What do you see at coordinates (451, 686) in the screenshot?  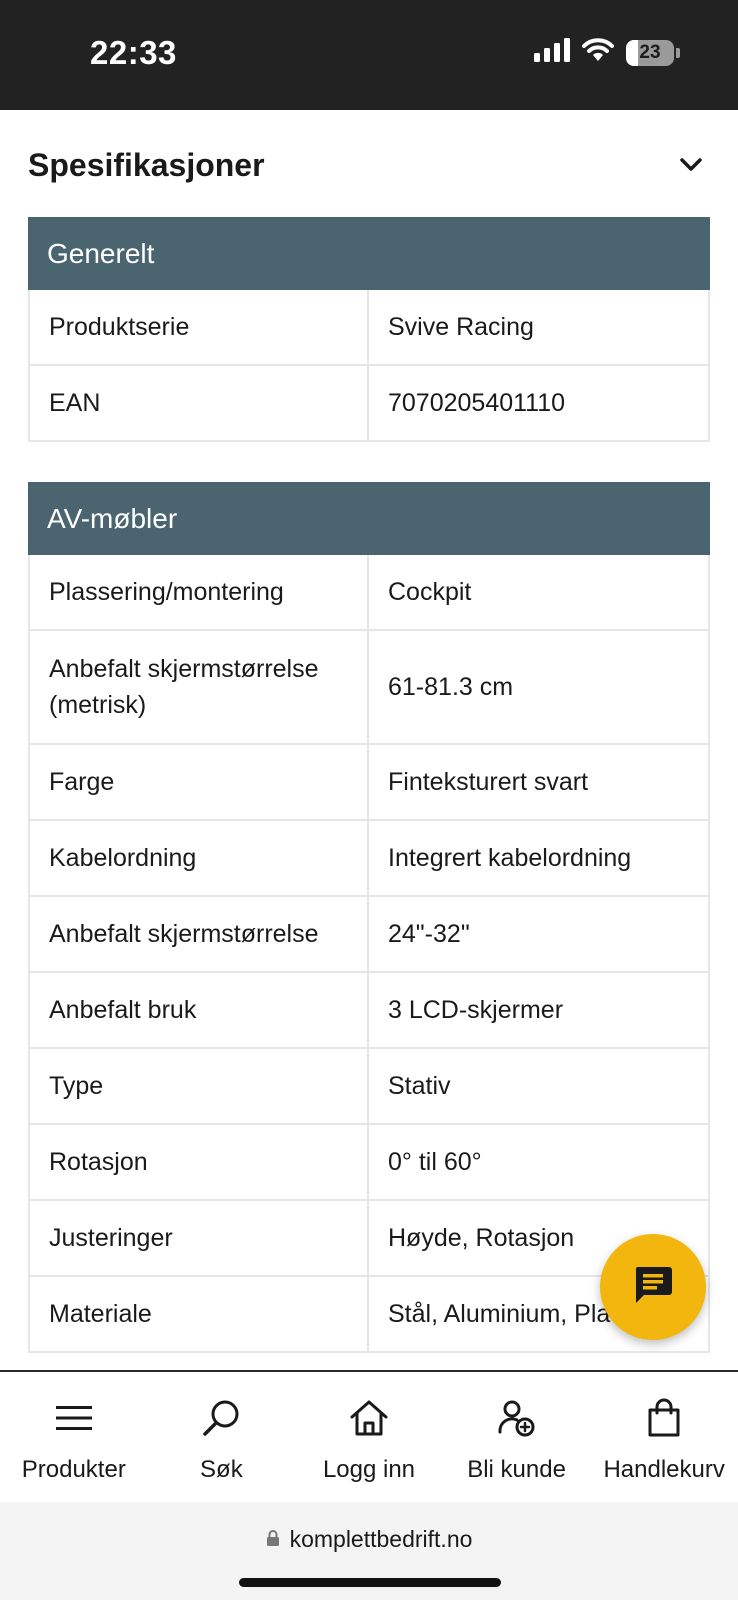 I see `spec-value: 61-81.3 cm` at bounding box center [451, 686].